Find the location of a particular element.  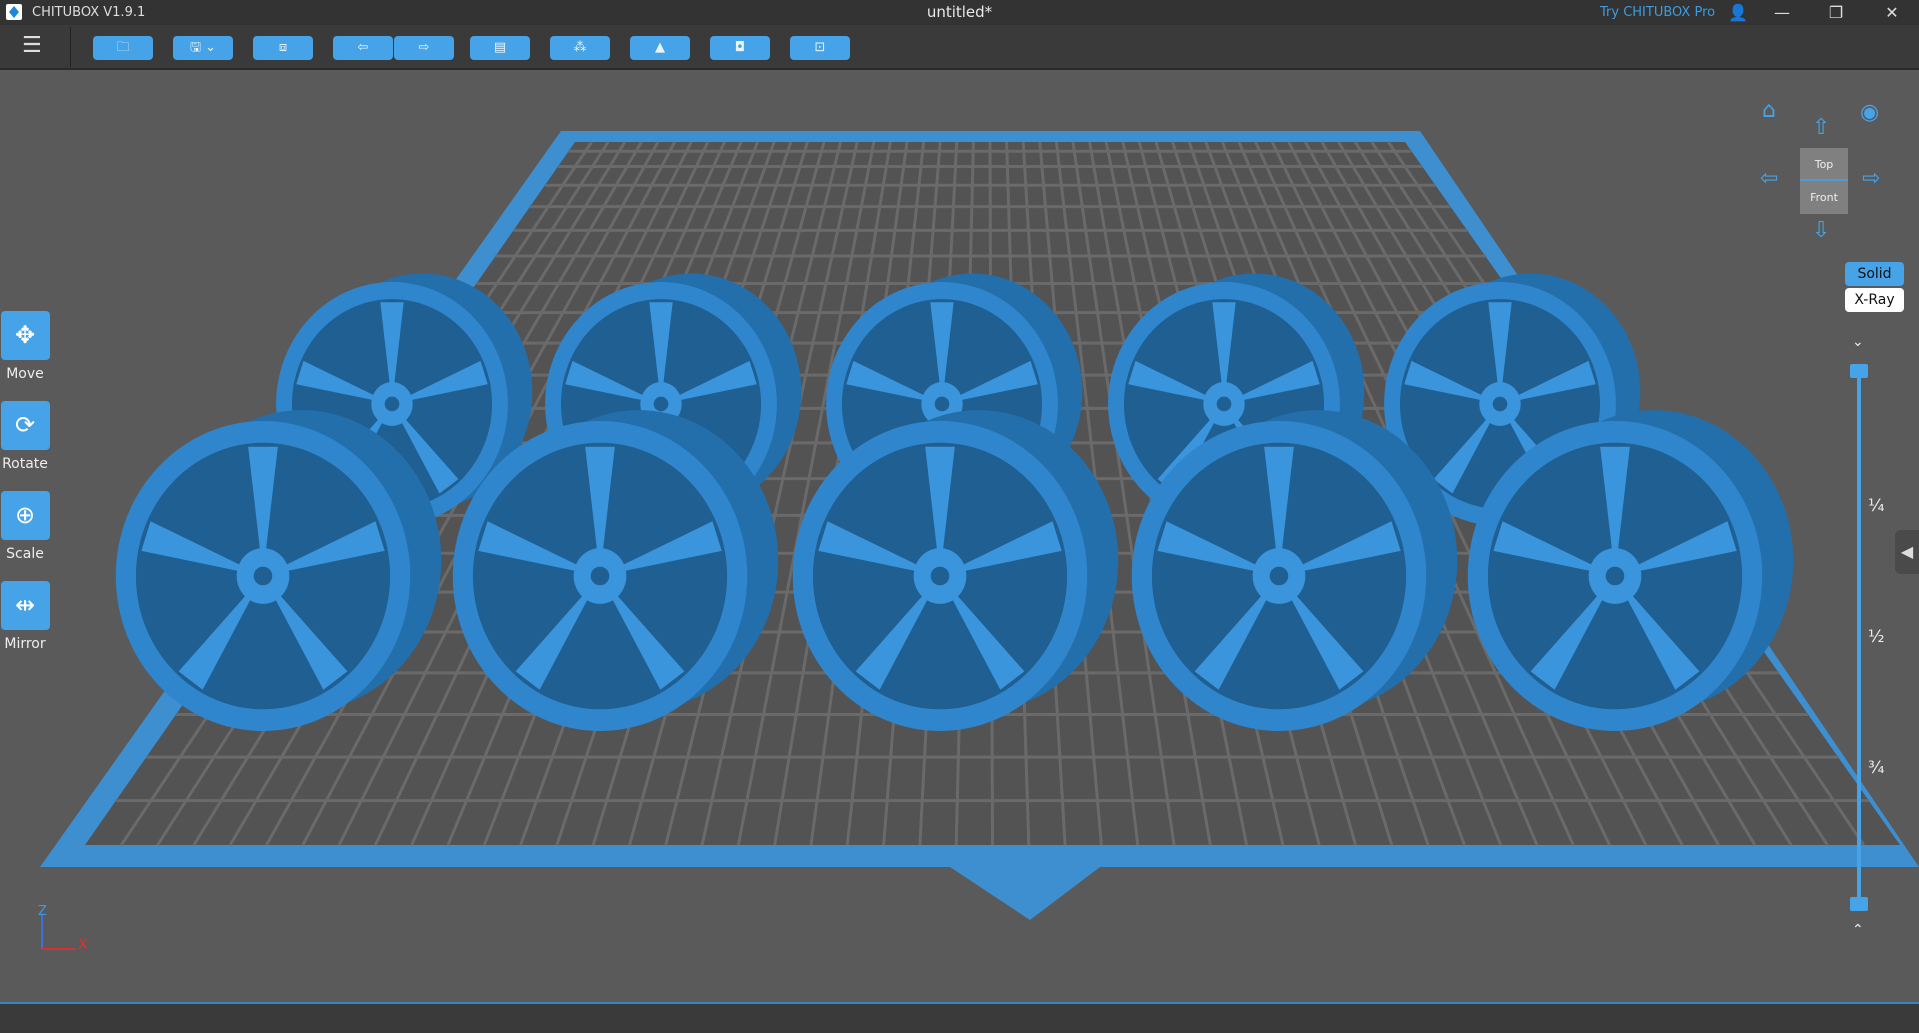

slider-bottom-handle is located at coordinates (1859, 904).